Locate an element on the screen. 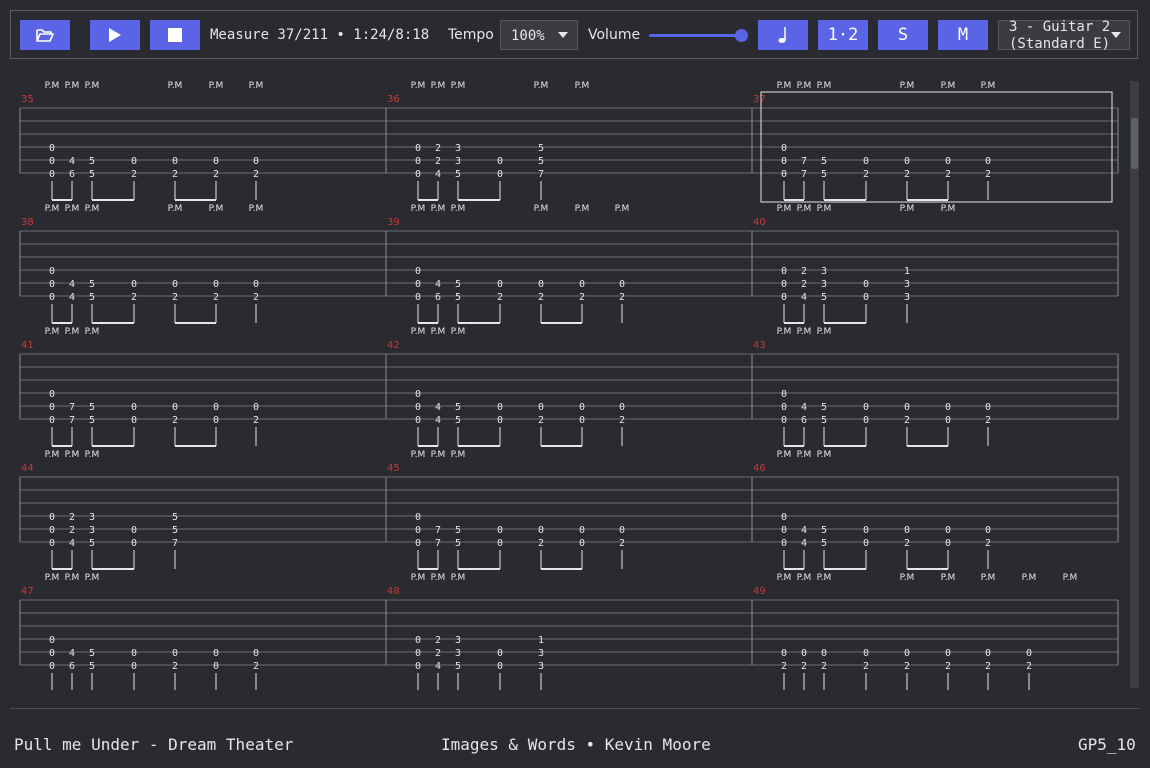  measure-number: 36 is located at coordinates (393, 99).